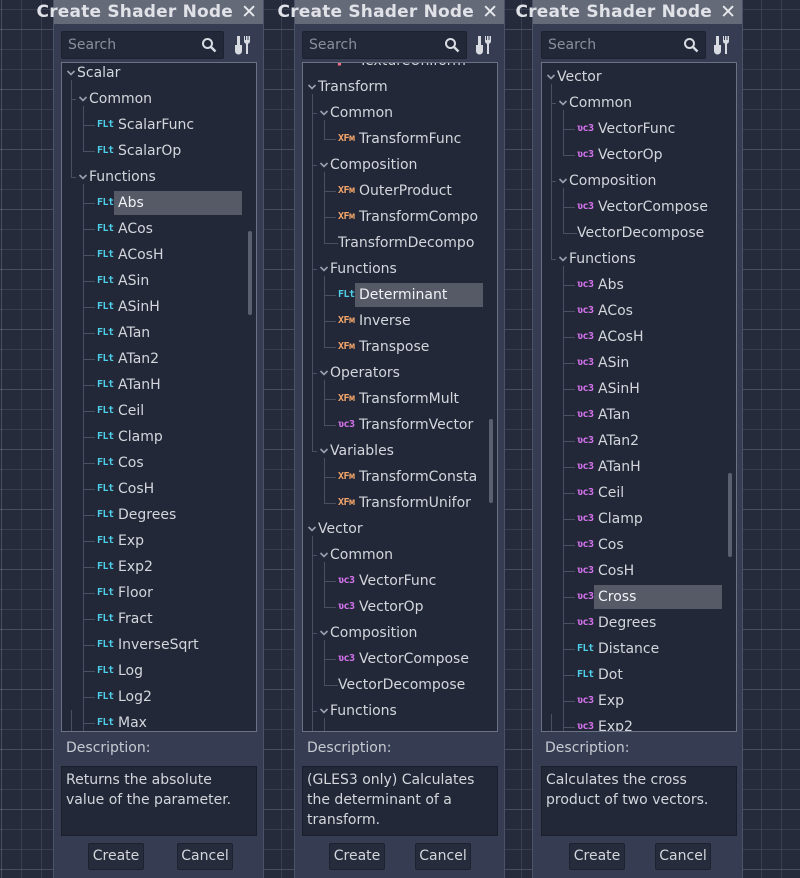 The height and width of the screenshot is (878, 800). I want to click on tree-item-selected: FLt Determinant, so click(400, 295).